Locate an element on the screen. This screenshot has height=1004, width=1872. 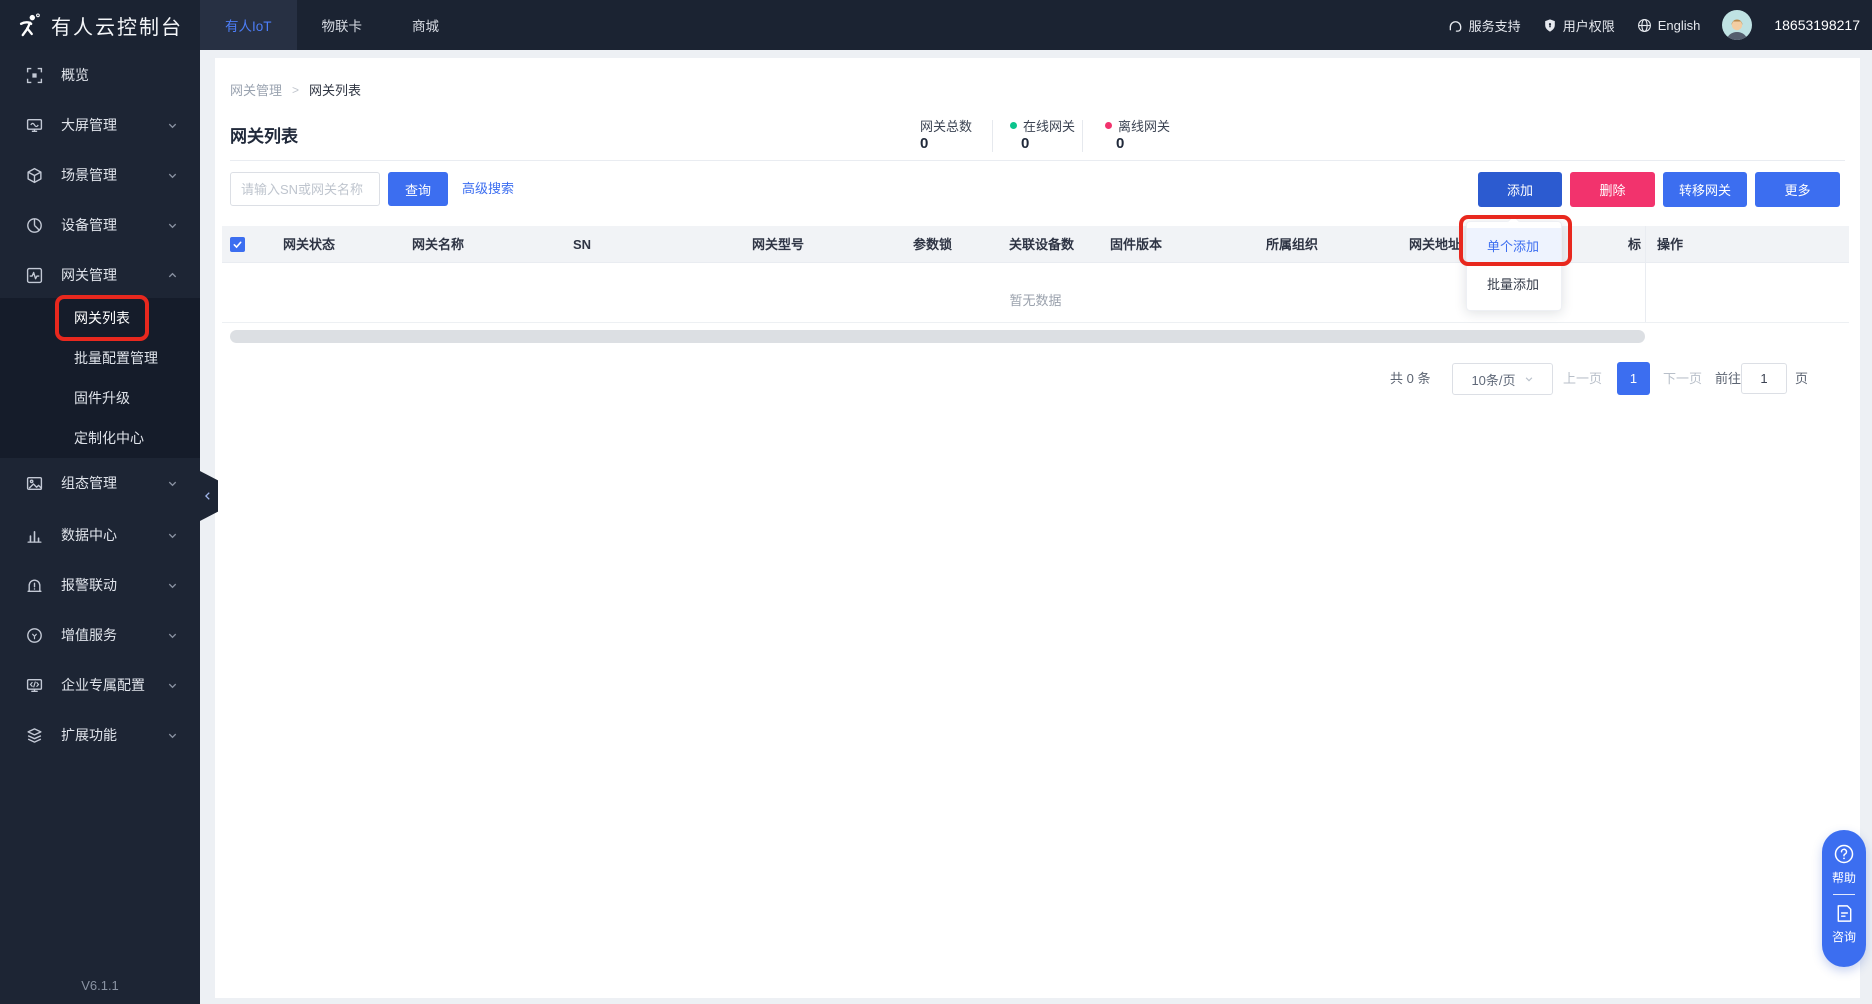
submenu-item-firmware-upgrade: 固件升级 is located at coordinates (100, 398).